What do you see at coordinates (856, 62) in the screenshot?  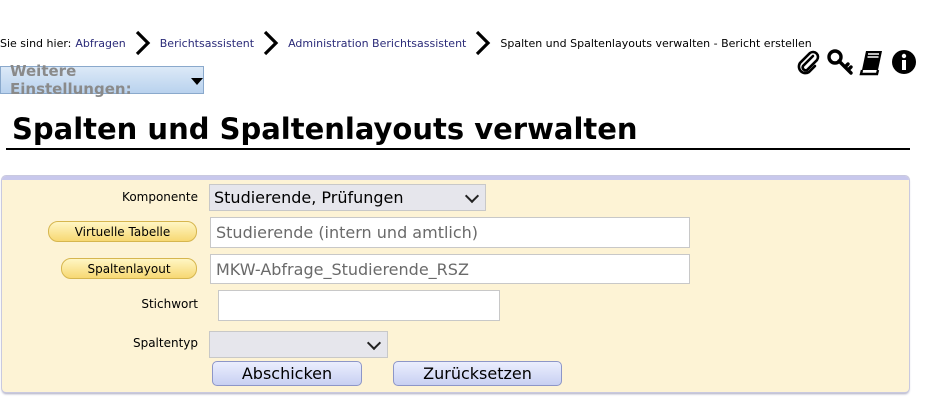 I see `toolbar-icons` at bounding box center [856, 62].